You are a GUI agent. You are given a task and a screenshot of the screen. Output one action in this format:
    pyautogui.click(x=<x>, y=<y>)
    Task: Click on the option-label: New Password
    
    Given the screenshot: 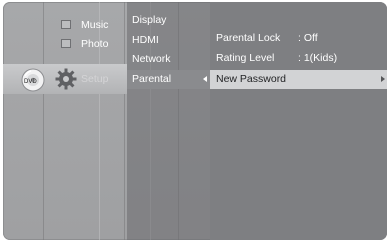 What is the action you would take?
    pyautogui.click(x=251, y=79)
    